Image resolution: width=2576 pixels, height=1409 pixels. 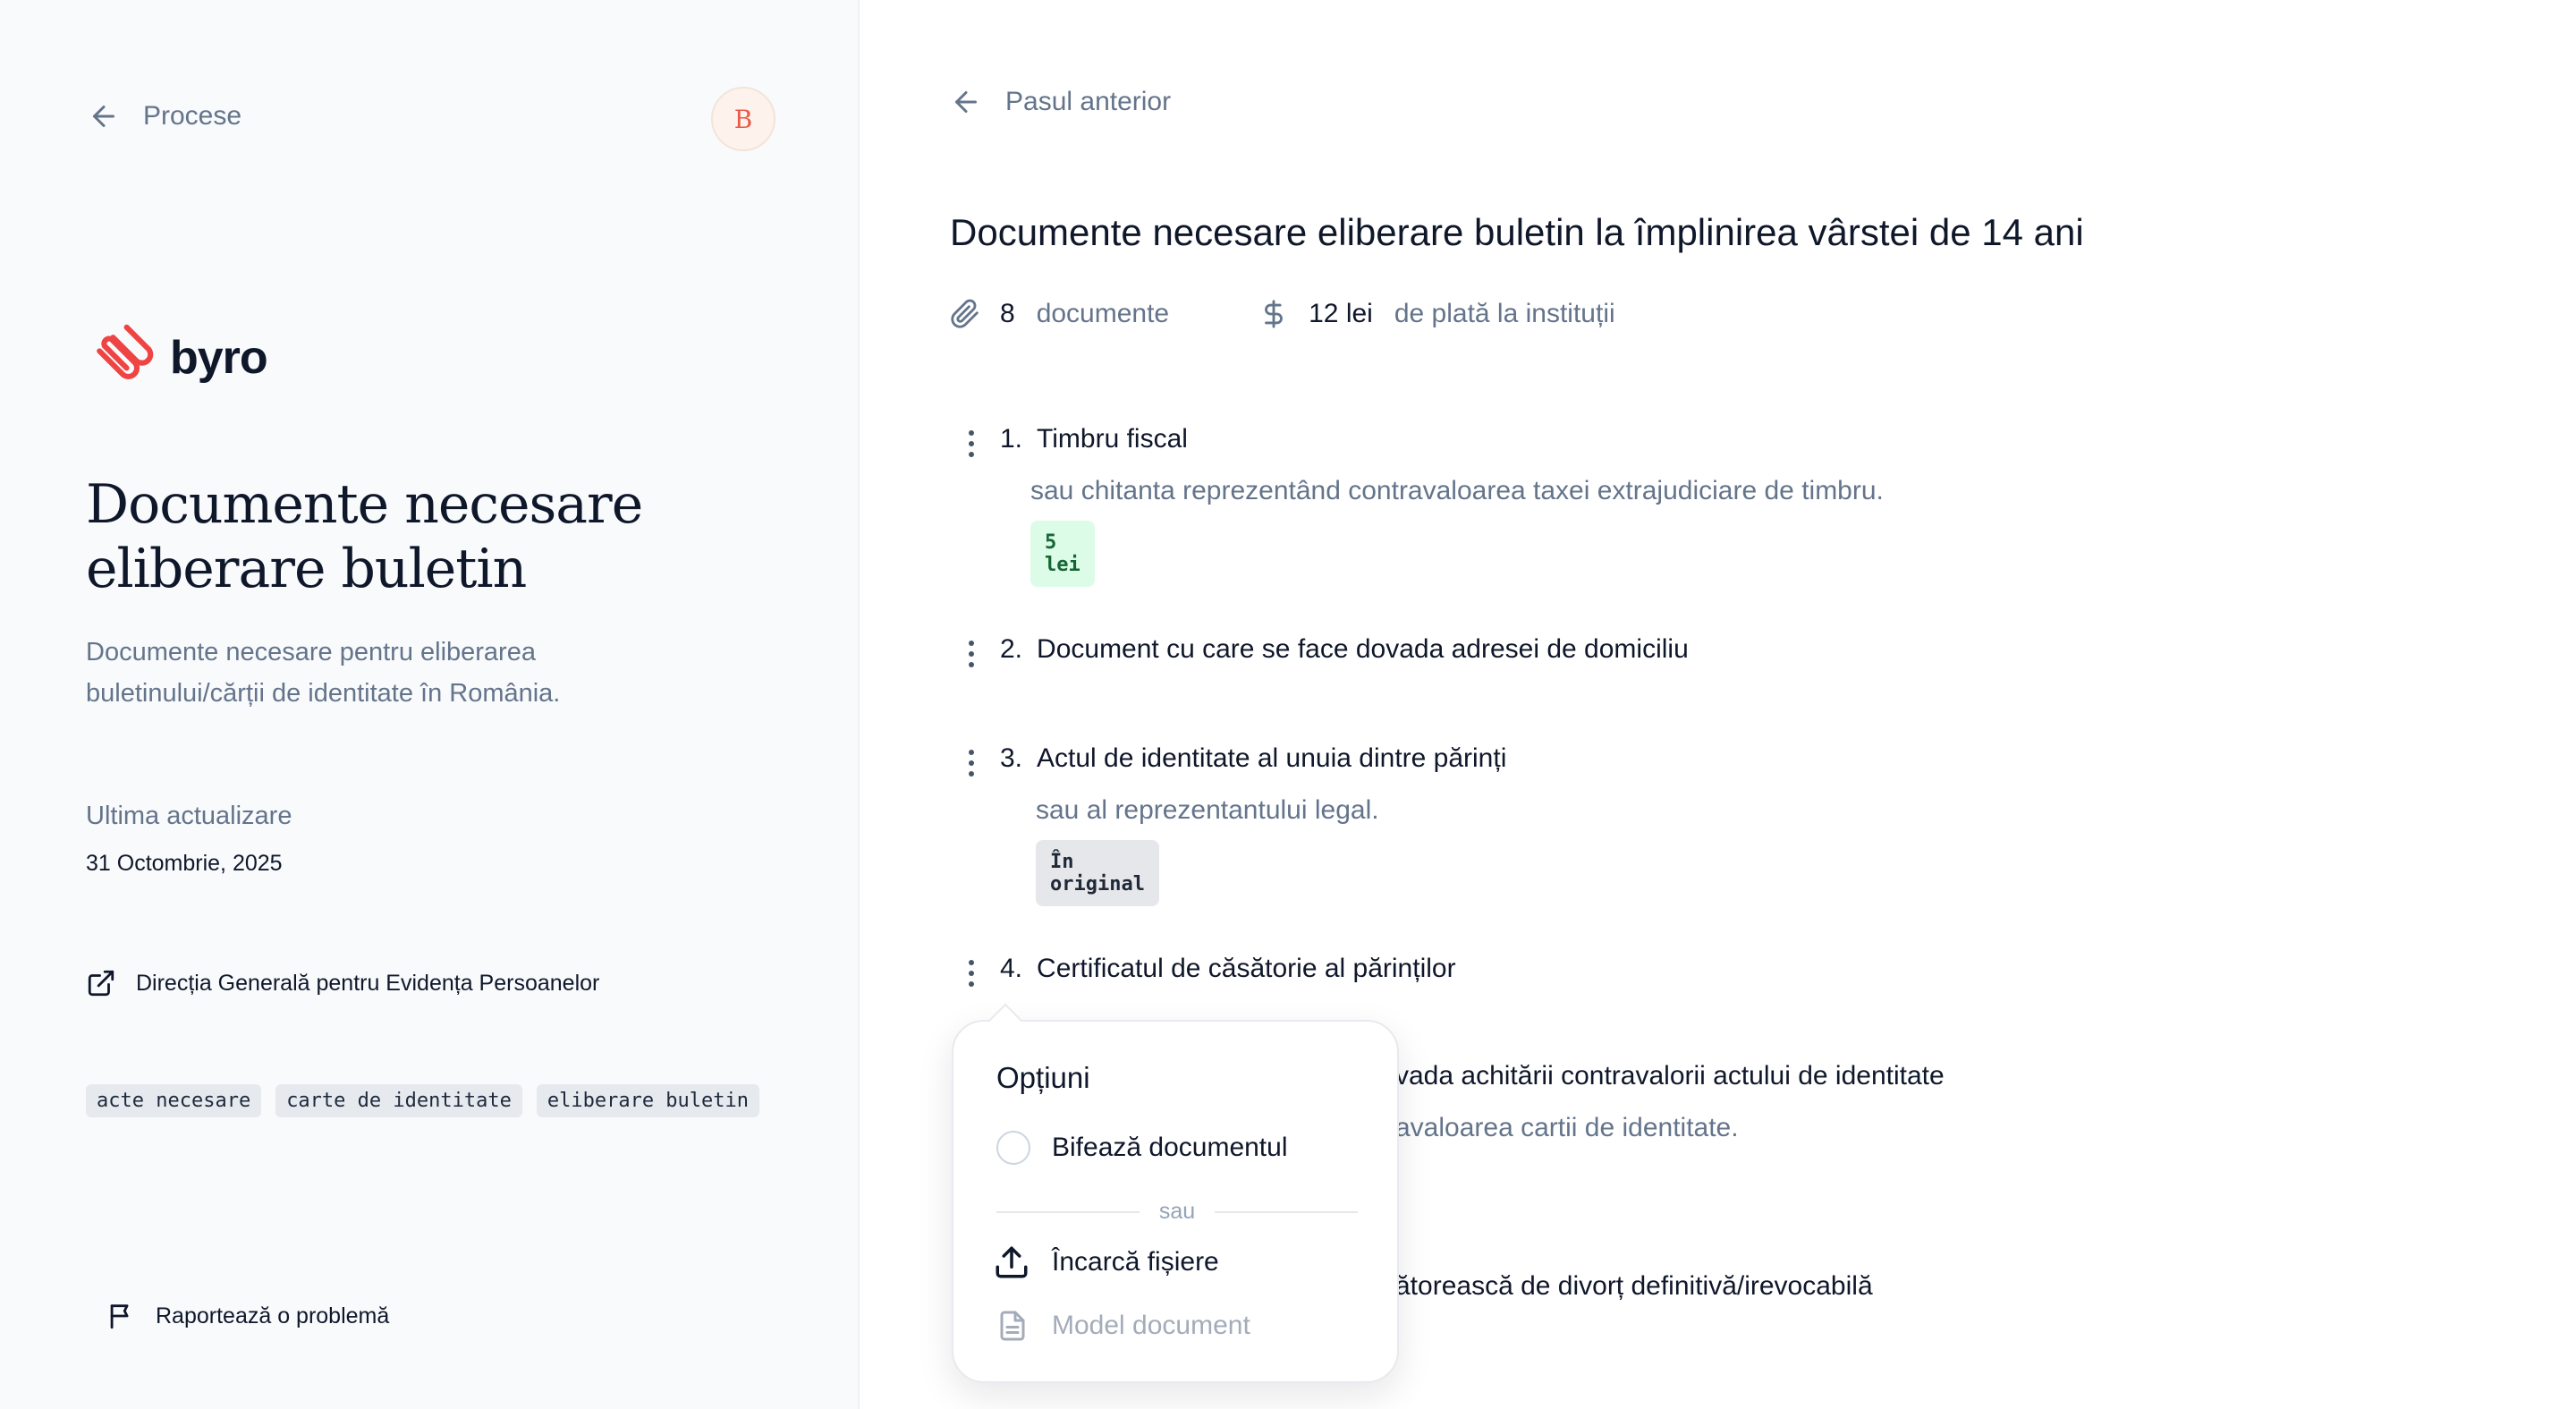 I want to click on paperclip-icon, so click(x=965, y=314).